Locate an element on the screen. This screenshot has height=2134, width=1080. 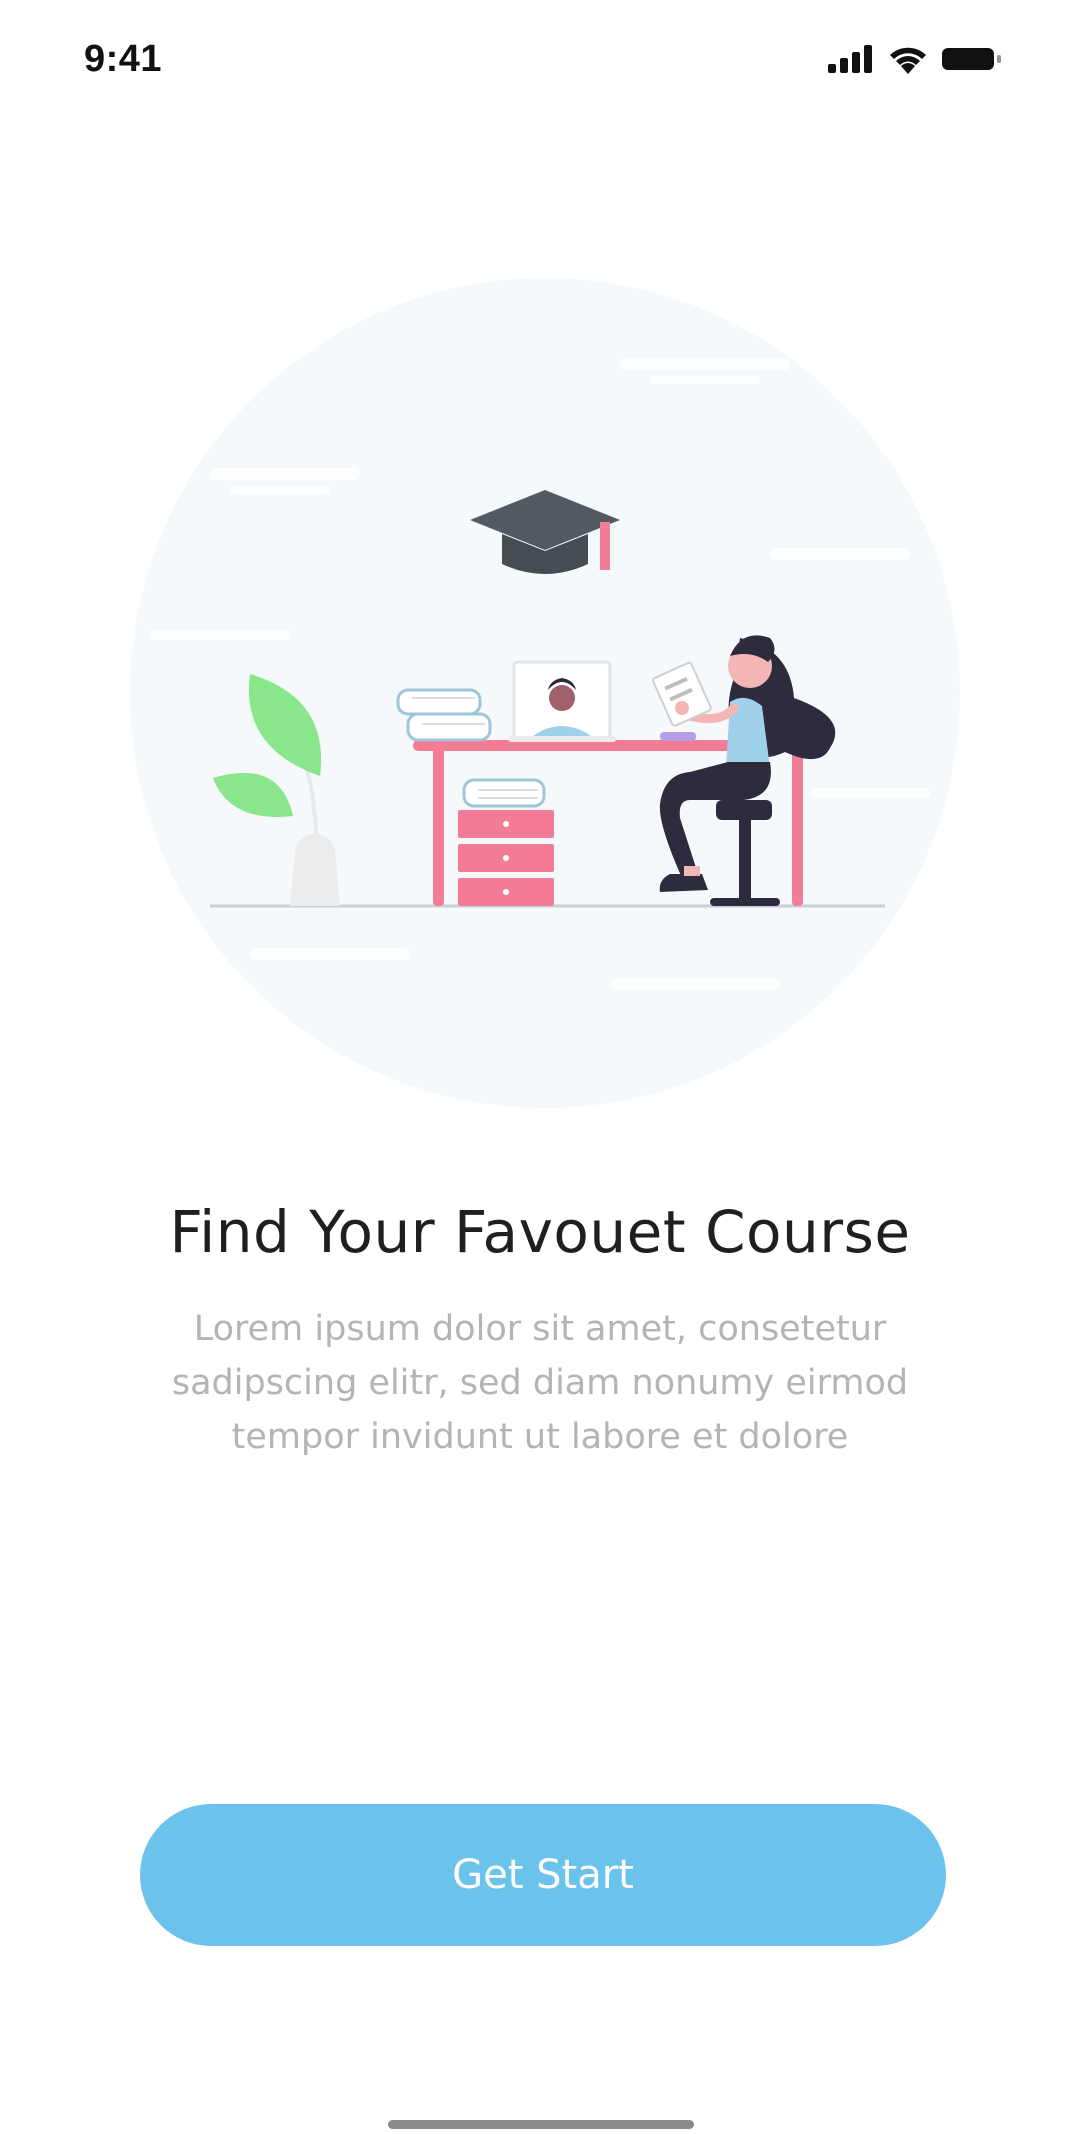
status-icons is located at coordinates (915, 61).